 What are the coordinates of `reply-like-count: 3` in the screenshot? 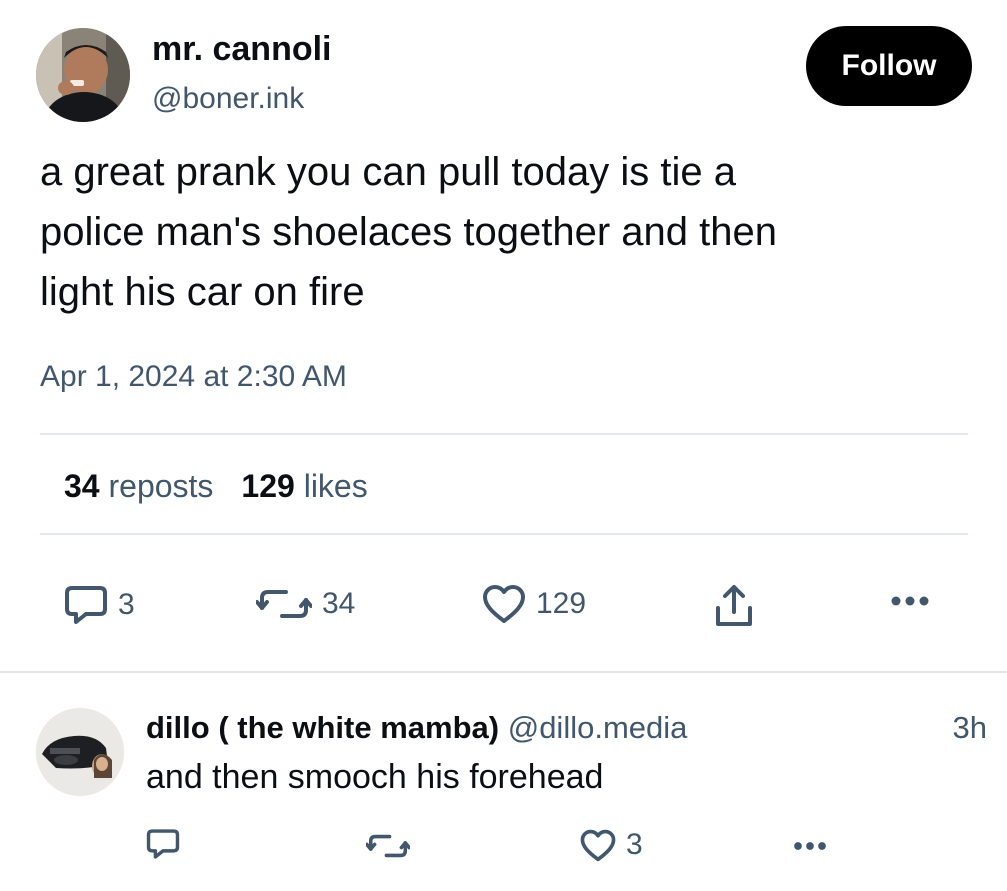 It's located at (634, 844).